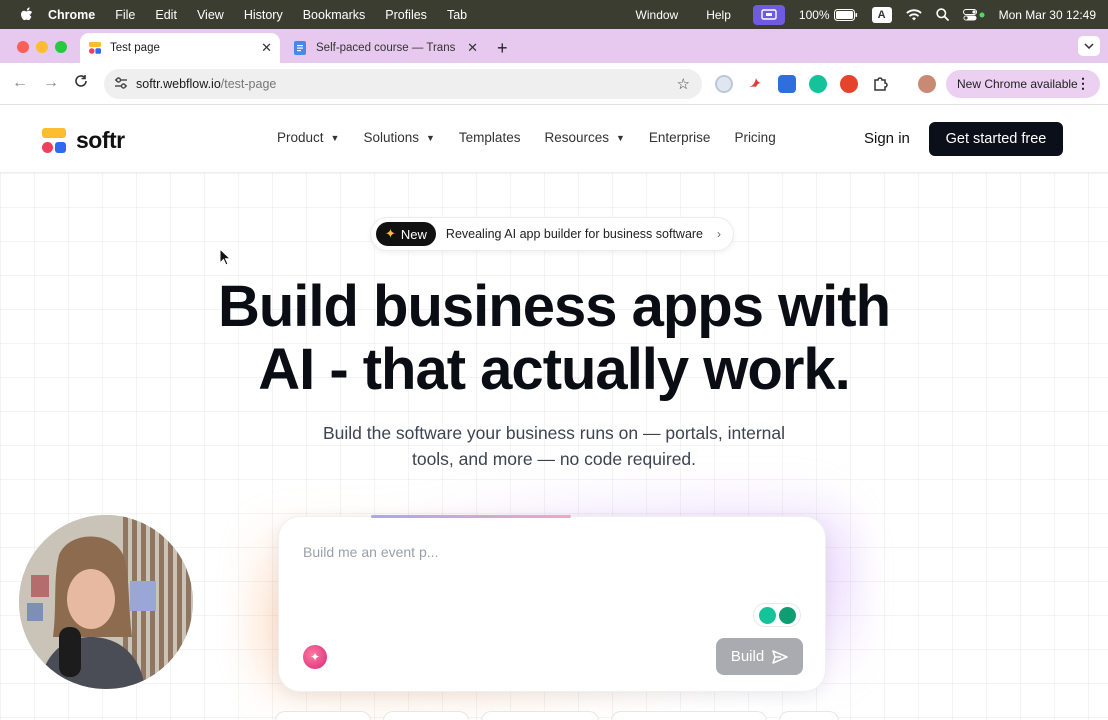 The width and height of the screenshot is (1108, 720). What do you see at coordinates (308, 137) in the screenshot?
I see `nav-product: Product ▼` at bounding box center [308, 137].